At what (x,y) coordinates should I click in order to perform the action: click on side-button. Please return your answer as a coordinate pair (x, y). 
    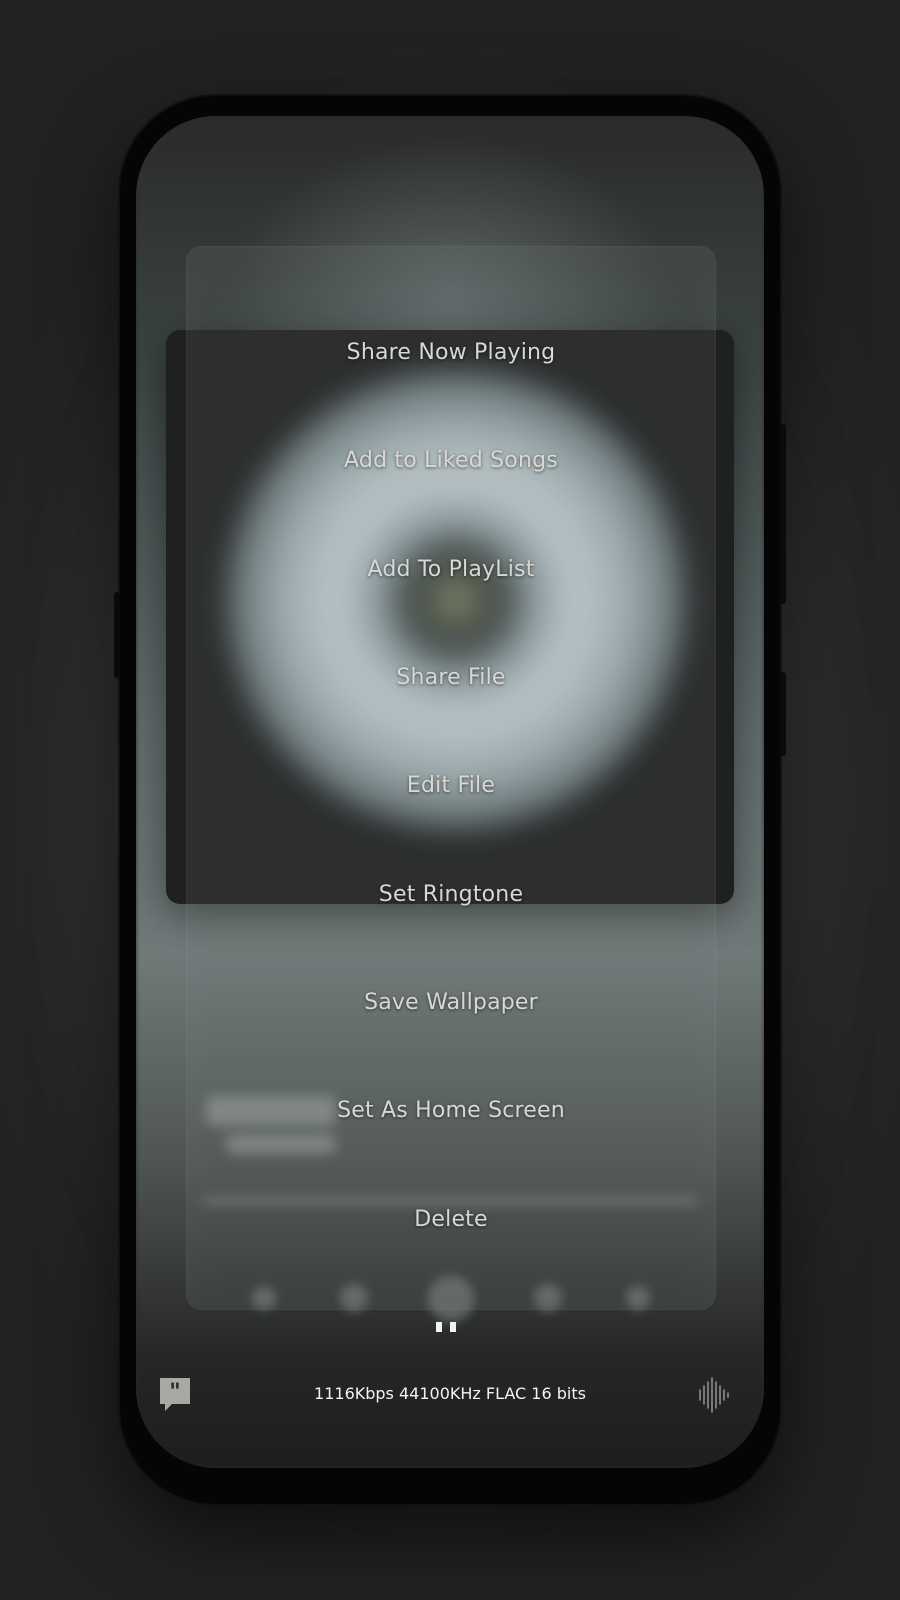
    Looking at the image, I should click on (783, 714).